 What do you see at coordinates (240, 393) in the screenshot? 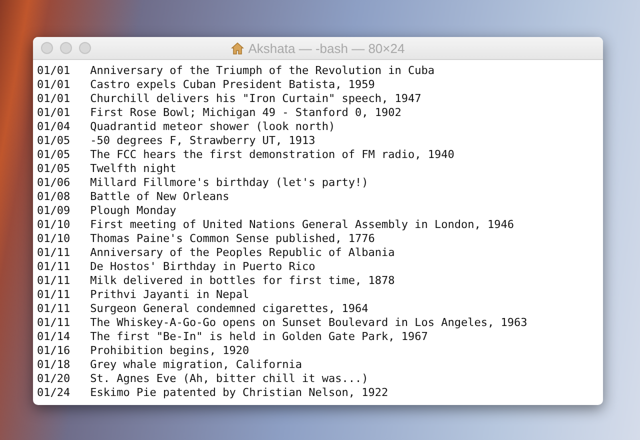
I see `event-text: Eskimo Pie patented by Christian Nelson, 1922` at bounding box center [240, 393].